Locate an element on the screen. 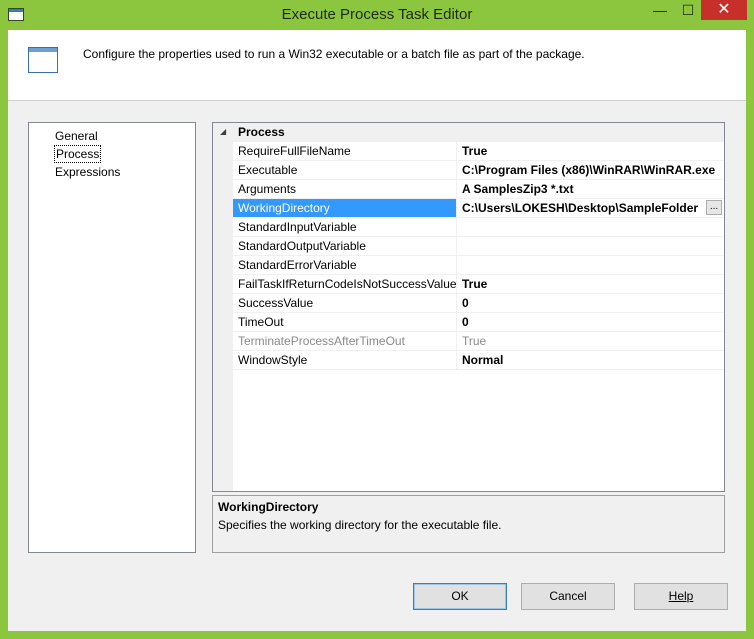  property-row-arguments: Arguments A SamplesZip3 *.txt is located at coordinates (478, 189).